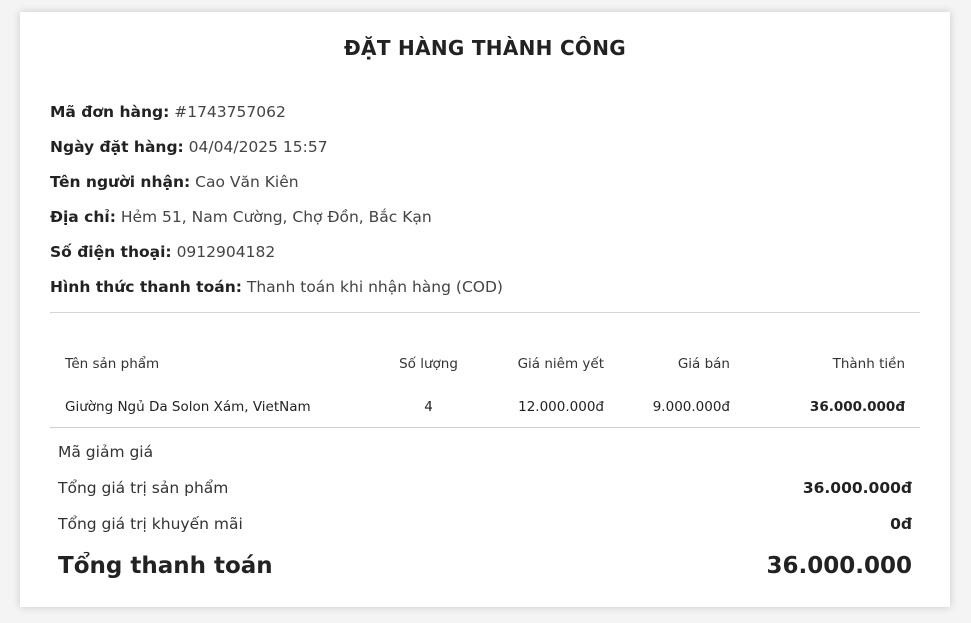 This screenshot has height=623, width=971. What do you see at coordinates (561, 406) in the screenshot?
I see `cell-list-price: 12.000.000đ` at bounding box center [561, 406].